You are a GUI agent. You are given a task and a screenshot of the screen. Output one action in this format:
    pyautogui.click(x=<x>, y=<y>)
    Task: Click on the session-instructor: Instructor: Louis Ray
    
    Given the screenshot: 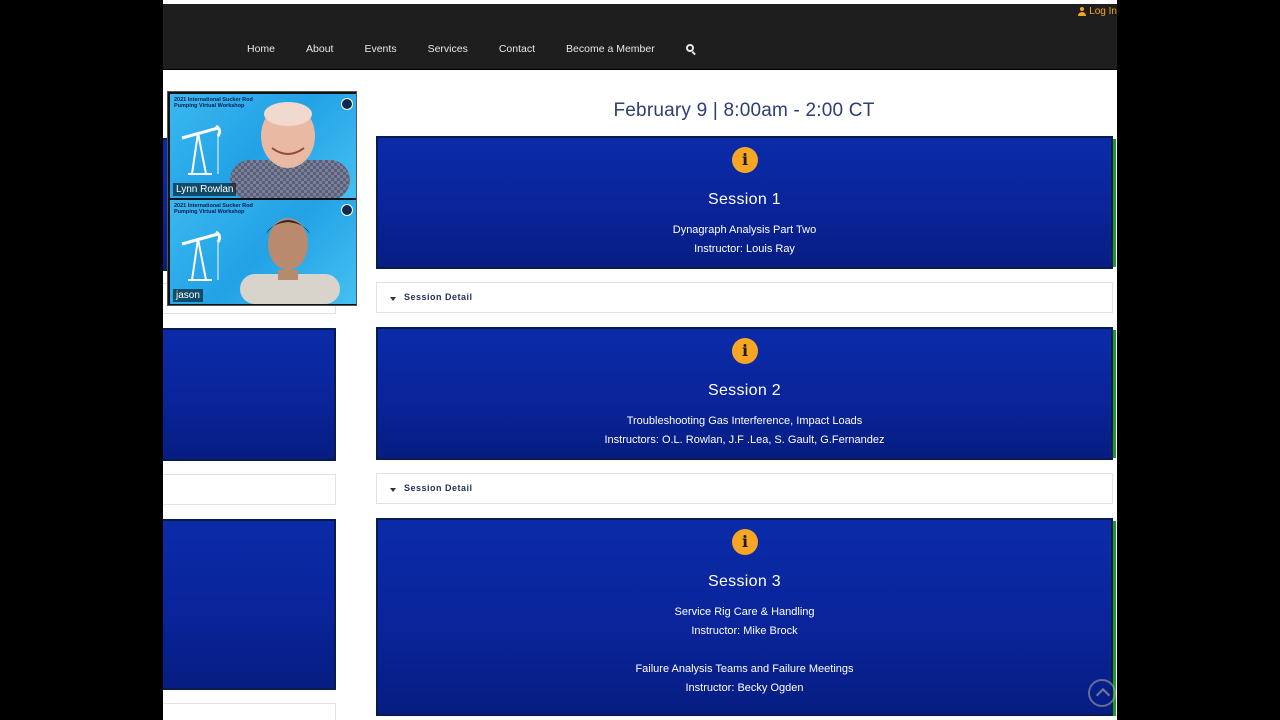 What is the action you would take?
    pyautogui.click(x=744, y=249)
    